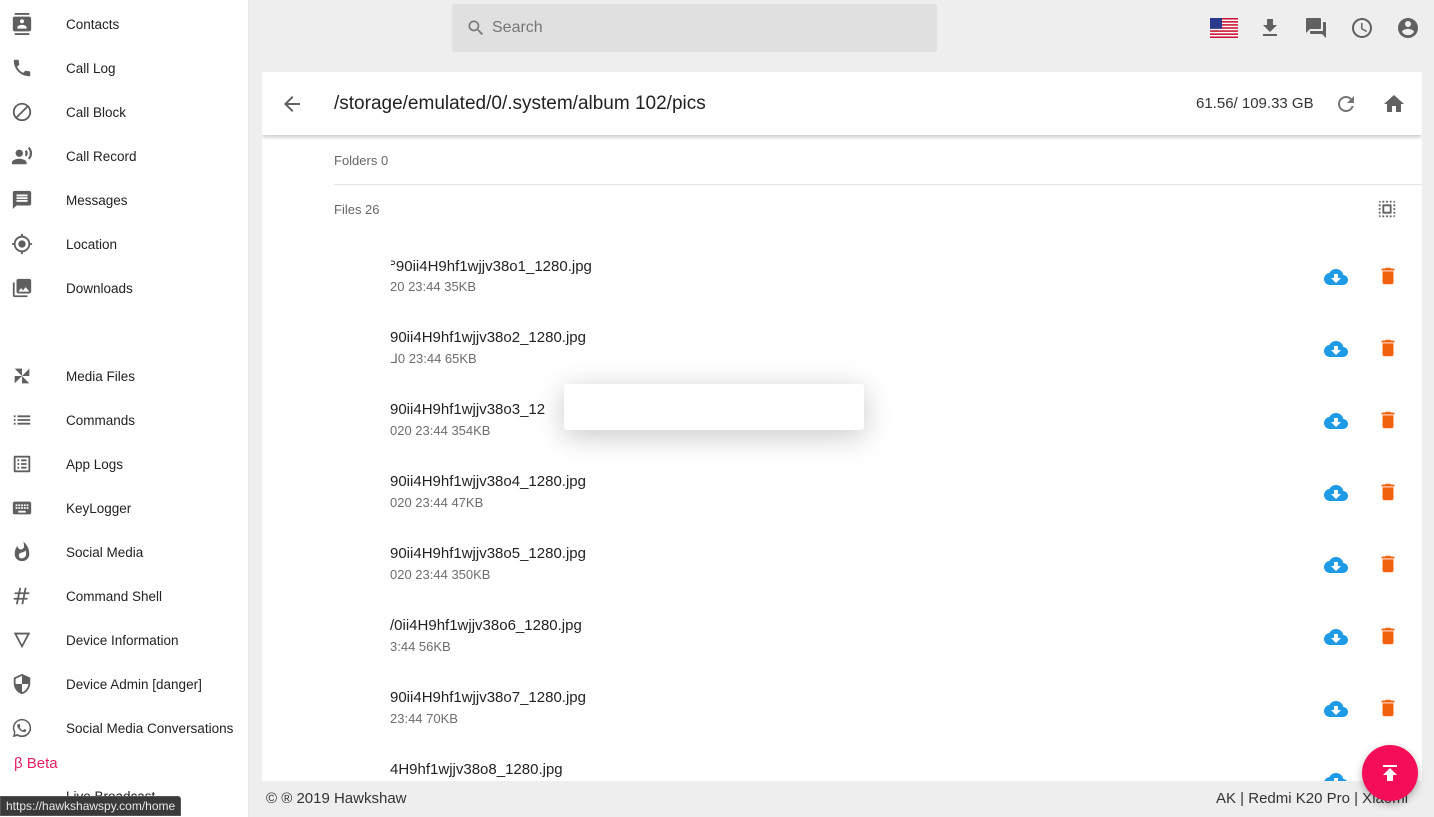 This screenshot has height=817, width=1434. I want to click on search-input, so click(707, 28).